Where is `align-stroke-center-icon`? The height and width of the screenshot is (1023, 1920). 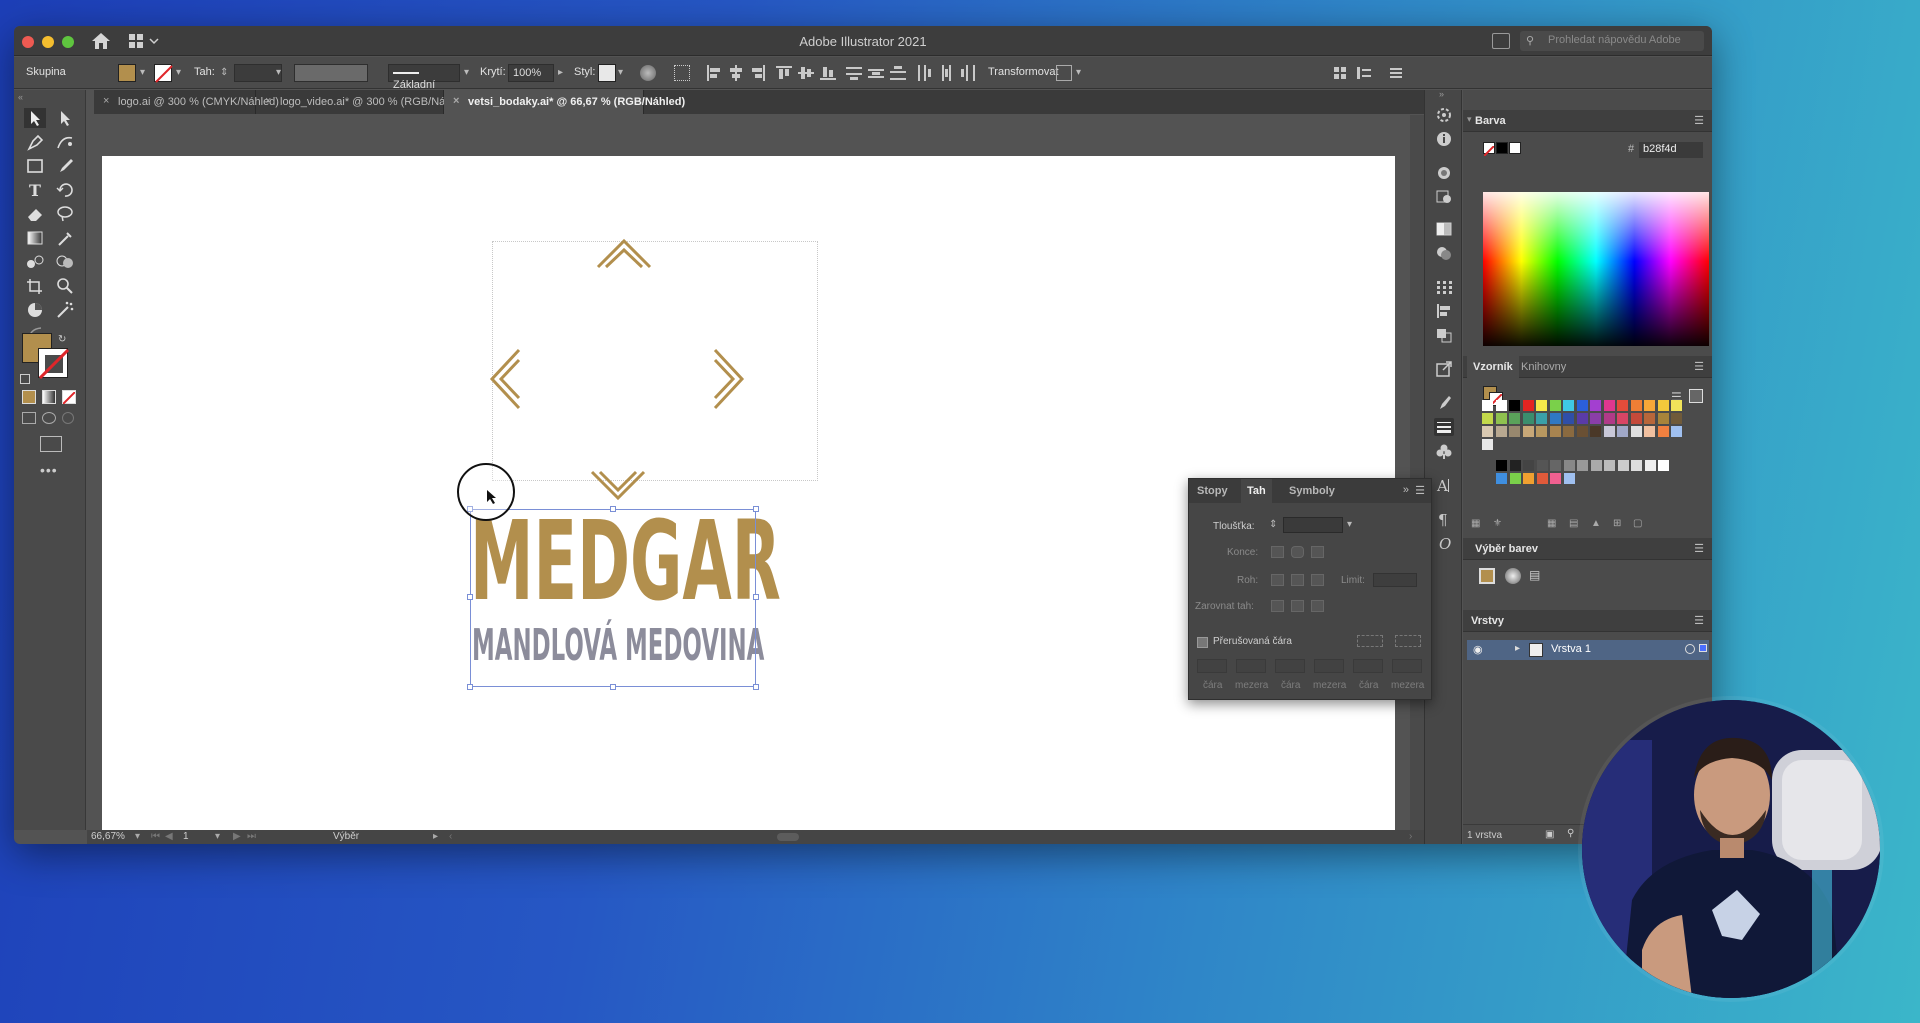
align-stroke-center-icon is located at coordinates (1277, 606).